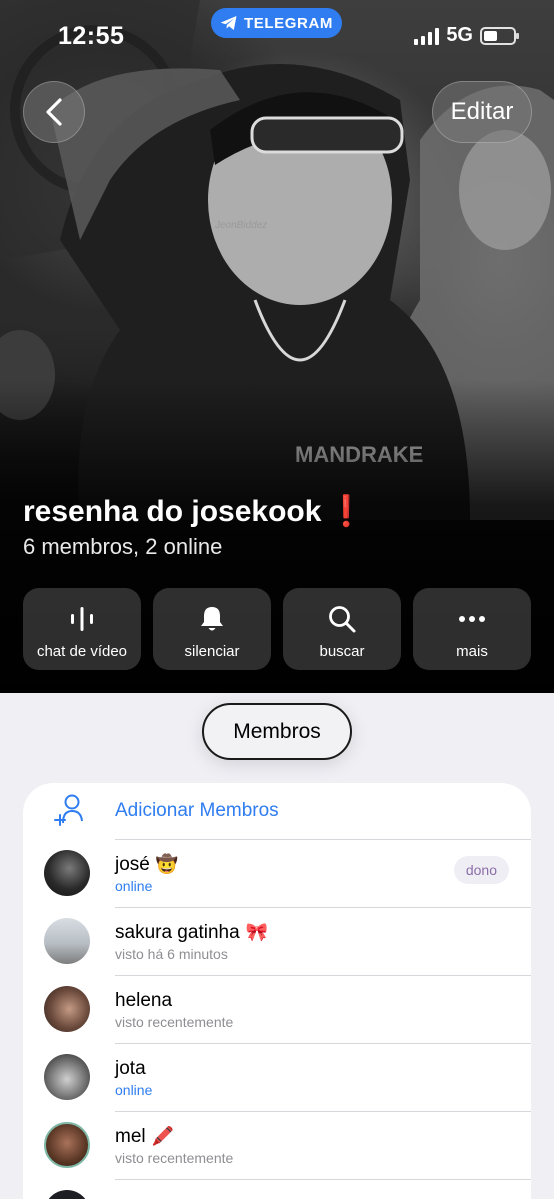 This screenshot has height=1199, width=554. What do you see at coordinates (212, 619) in the screenshot?
I see `bell-icon` at bounding box center [212, 619].